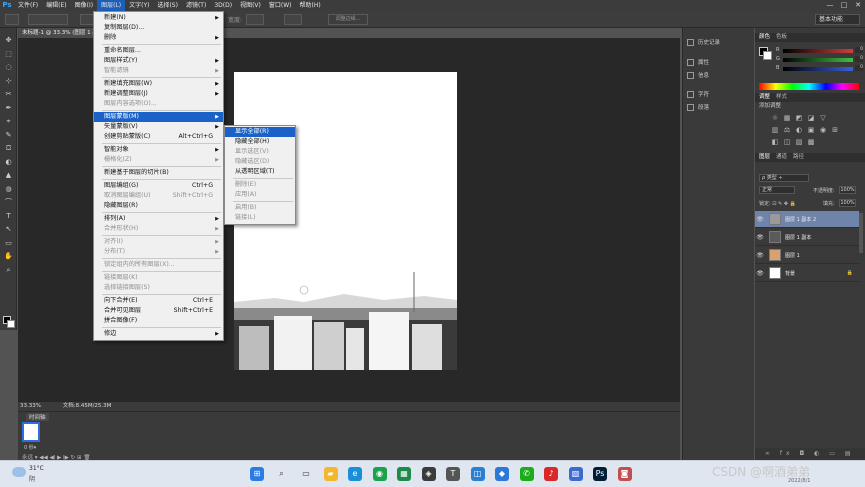 This screenshot has height=487, width=865. I want to click on menu-9: 窗口(W), so click(280, 5).